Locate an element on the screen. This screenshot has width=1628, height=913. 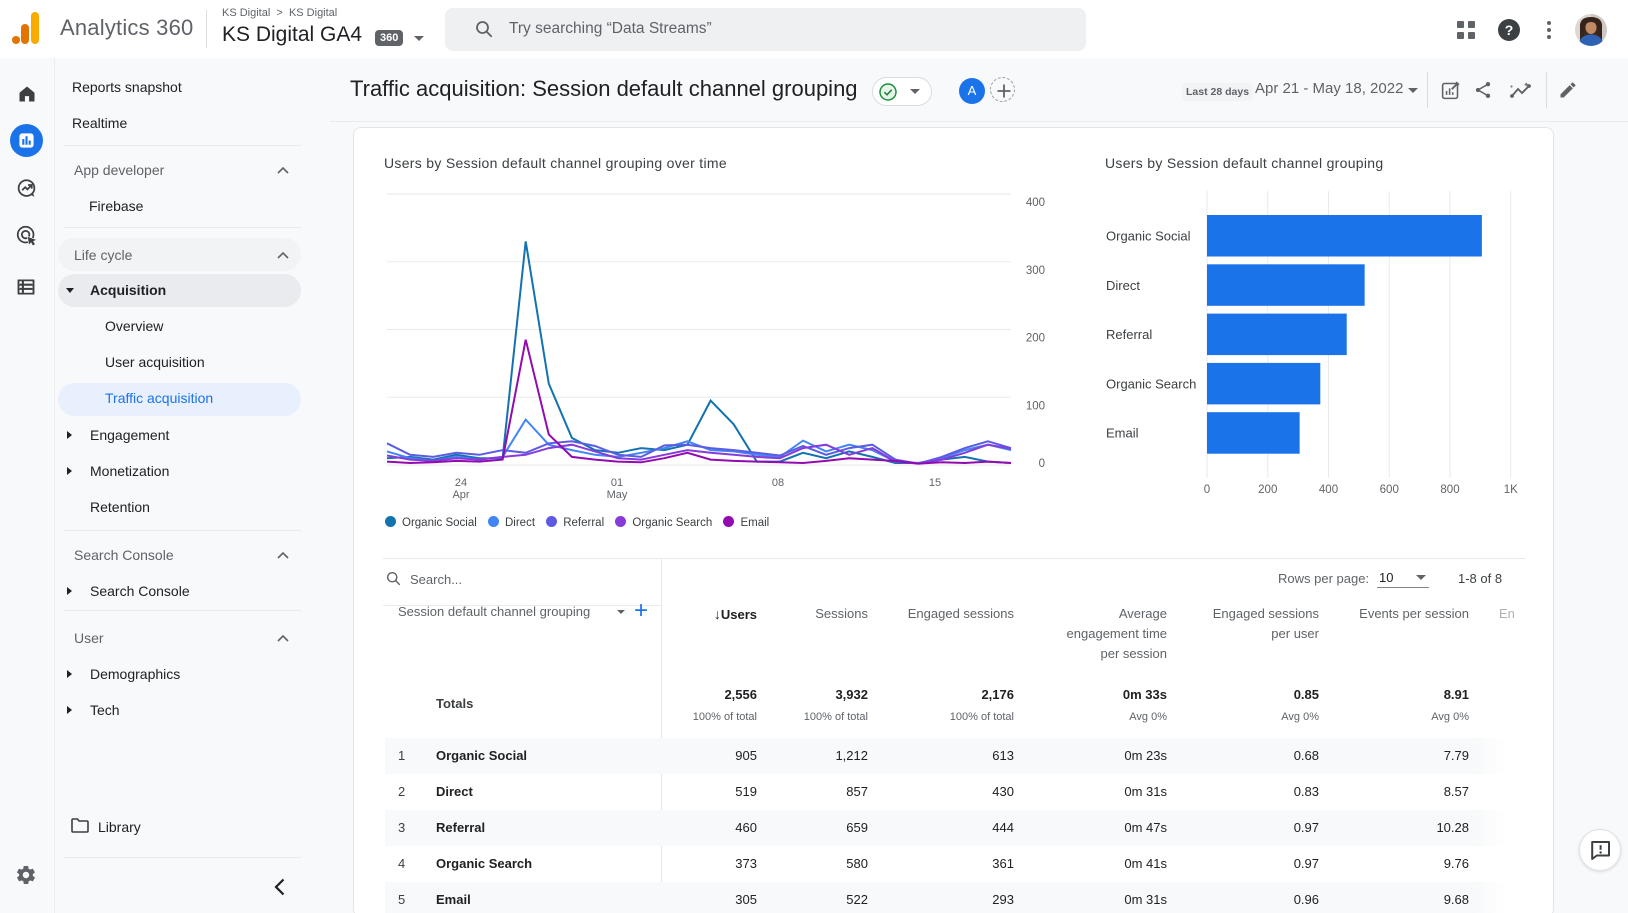
svg-text: 1K is located at coordinates (1511, 490).